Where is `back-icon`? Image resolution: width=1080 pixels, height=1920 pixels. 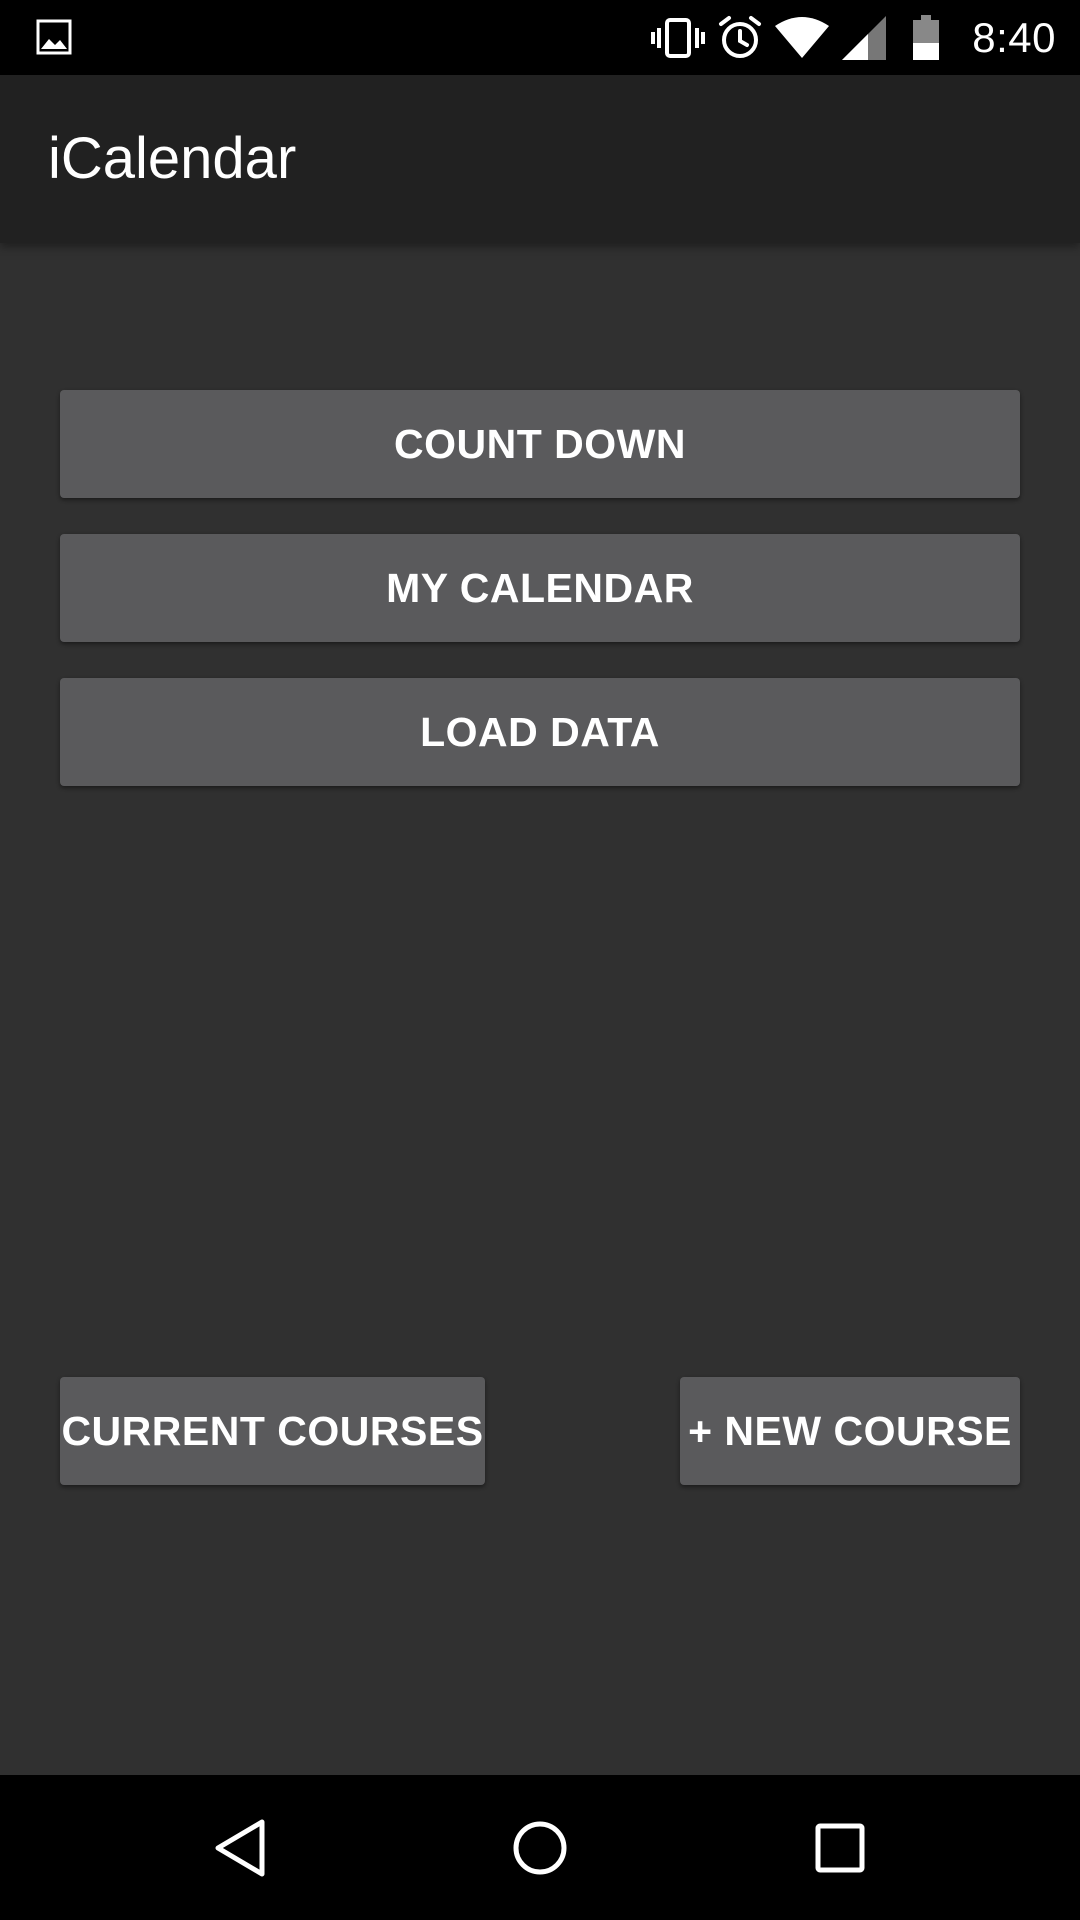
back-icon is located at coordinates (240, 1847).